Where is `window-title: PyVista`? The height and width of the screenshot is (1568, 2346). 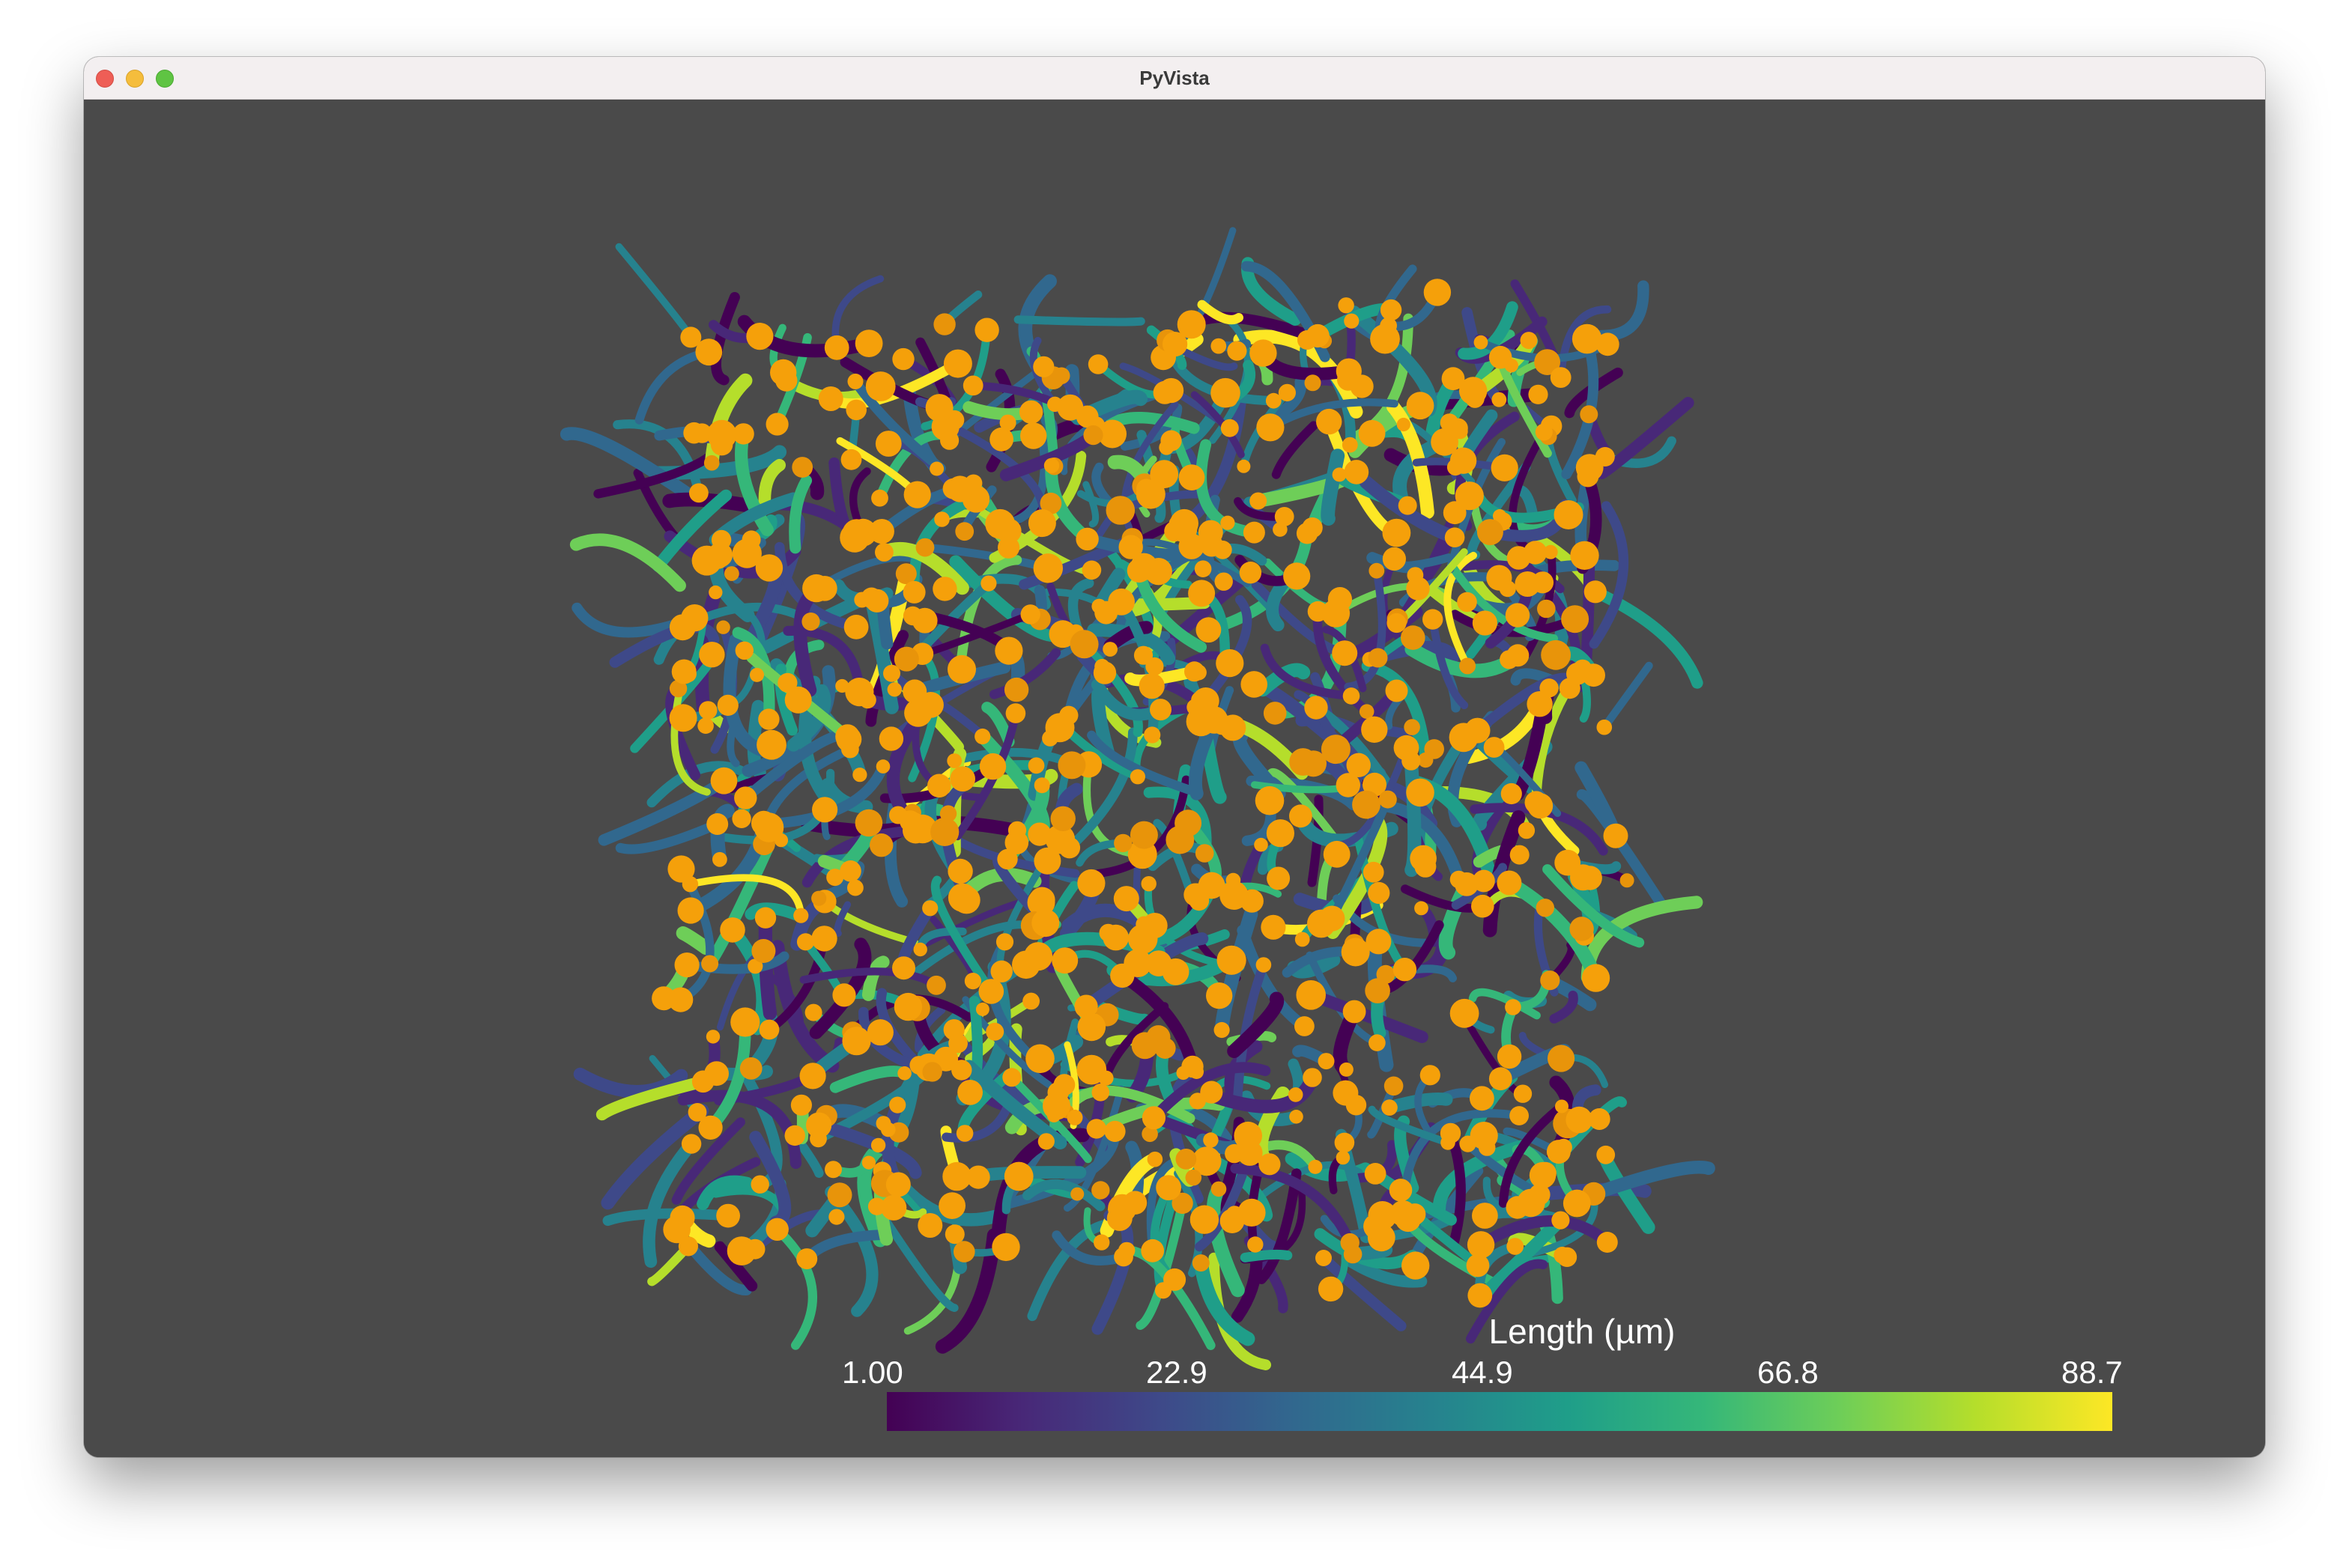
window-title: PyVista is located at coordinates (1174, 78).